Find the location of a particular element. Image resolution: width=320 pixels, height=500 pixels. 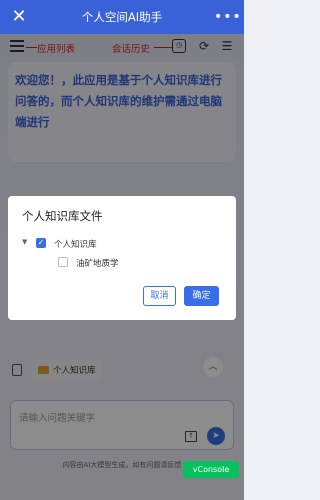

tree-item-label: 油矿地质学 is located at coordinates (97, 264).